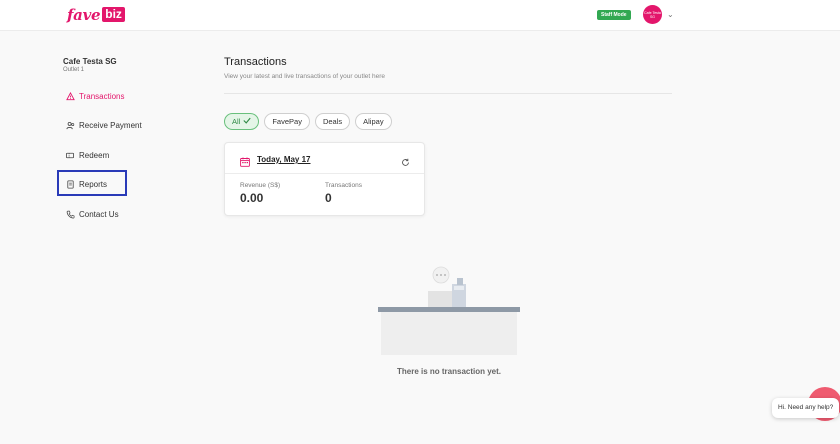  I want to click on cash-register-illustration, so click(449, 311).